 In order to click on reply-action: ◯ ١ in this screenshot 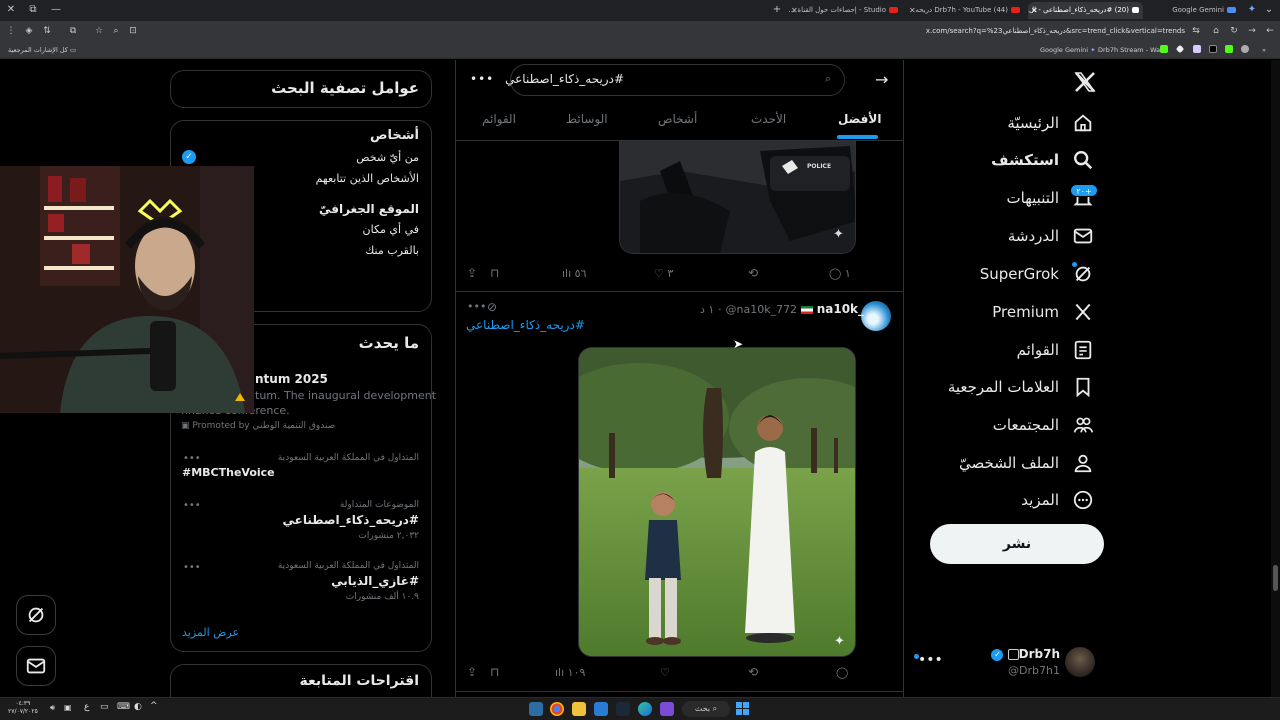, I will do `click(840, 273)`.